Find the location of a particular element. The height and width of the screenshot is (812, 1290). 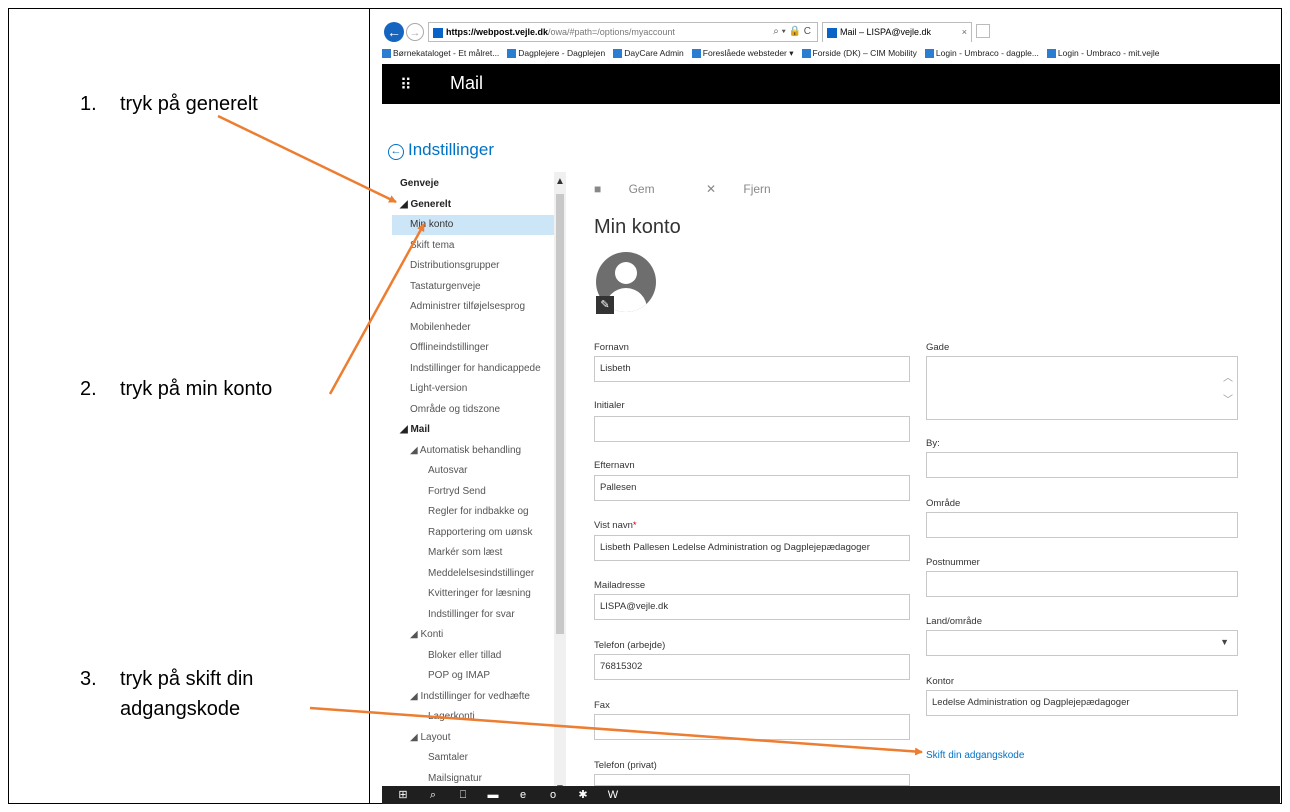

sidebar-item: Indstillinger for svar is located at coordinates (474, 615).